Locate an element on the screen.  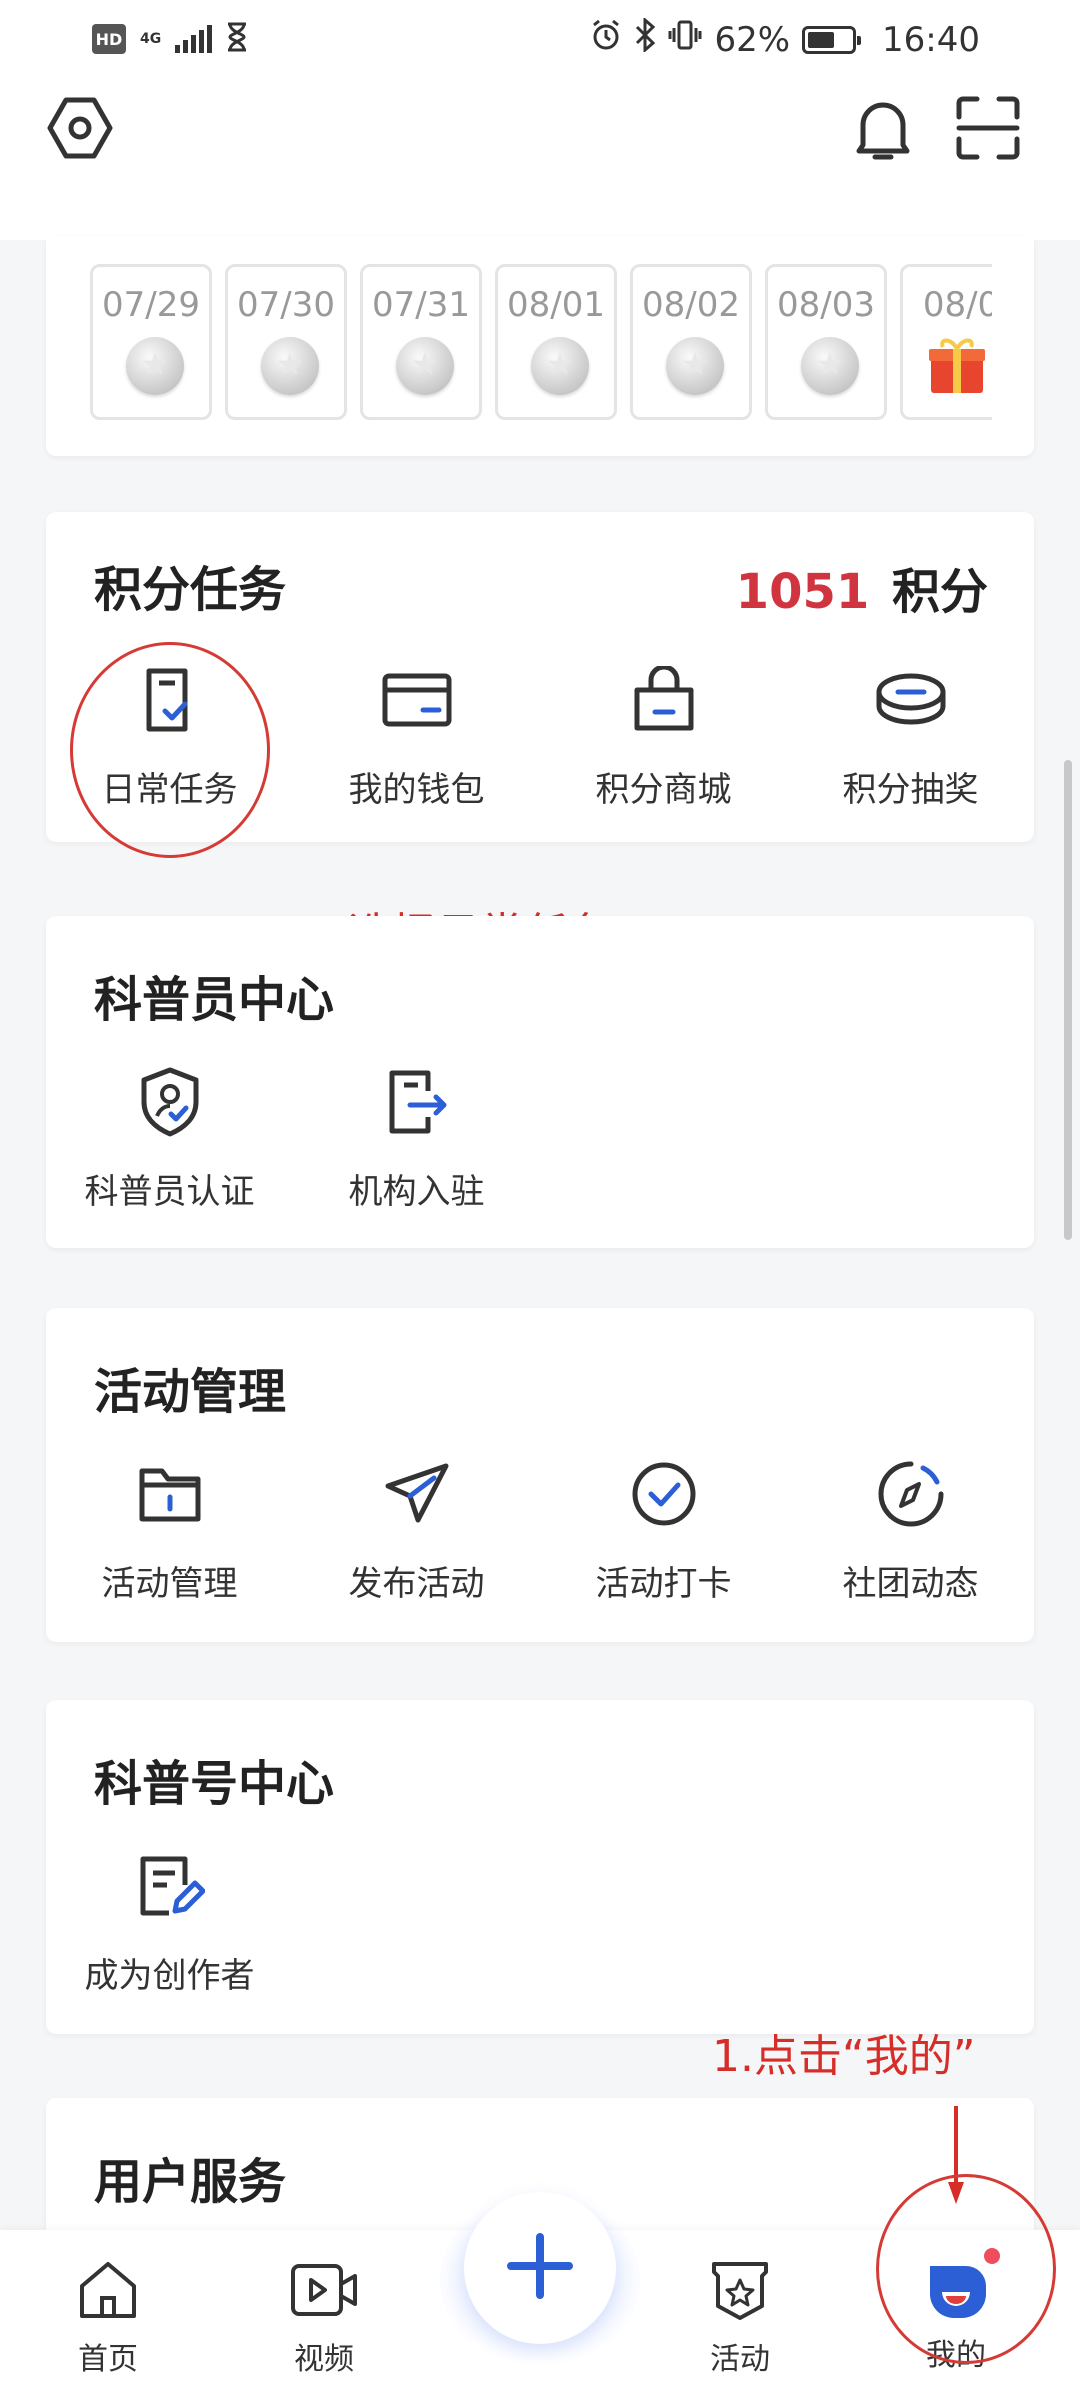
checkin-date-label: 08/02 is located at coordinates (691, 305).